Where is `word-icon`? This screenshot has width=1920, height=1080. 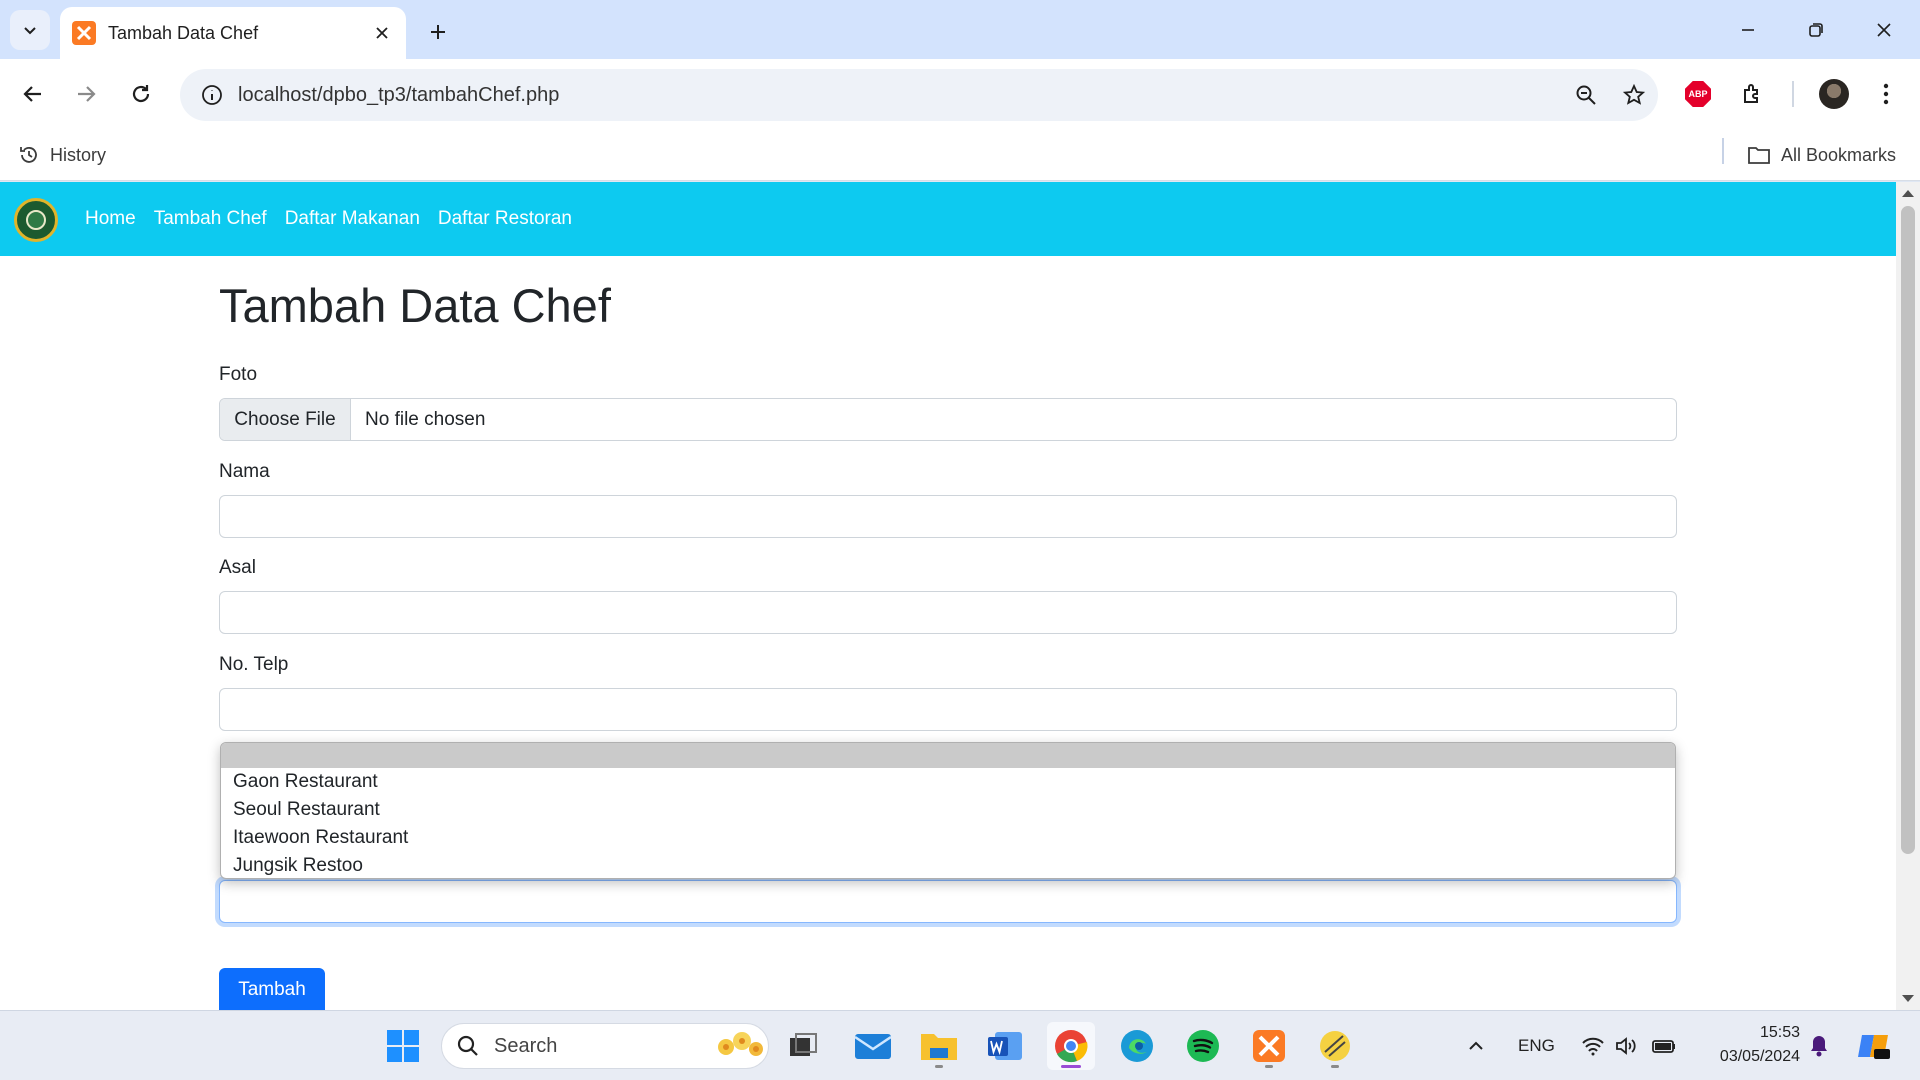 word-icon is located at coordinates (1005, 1046).